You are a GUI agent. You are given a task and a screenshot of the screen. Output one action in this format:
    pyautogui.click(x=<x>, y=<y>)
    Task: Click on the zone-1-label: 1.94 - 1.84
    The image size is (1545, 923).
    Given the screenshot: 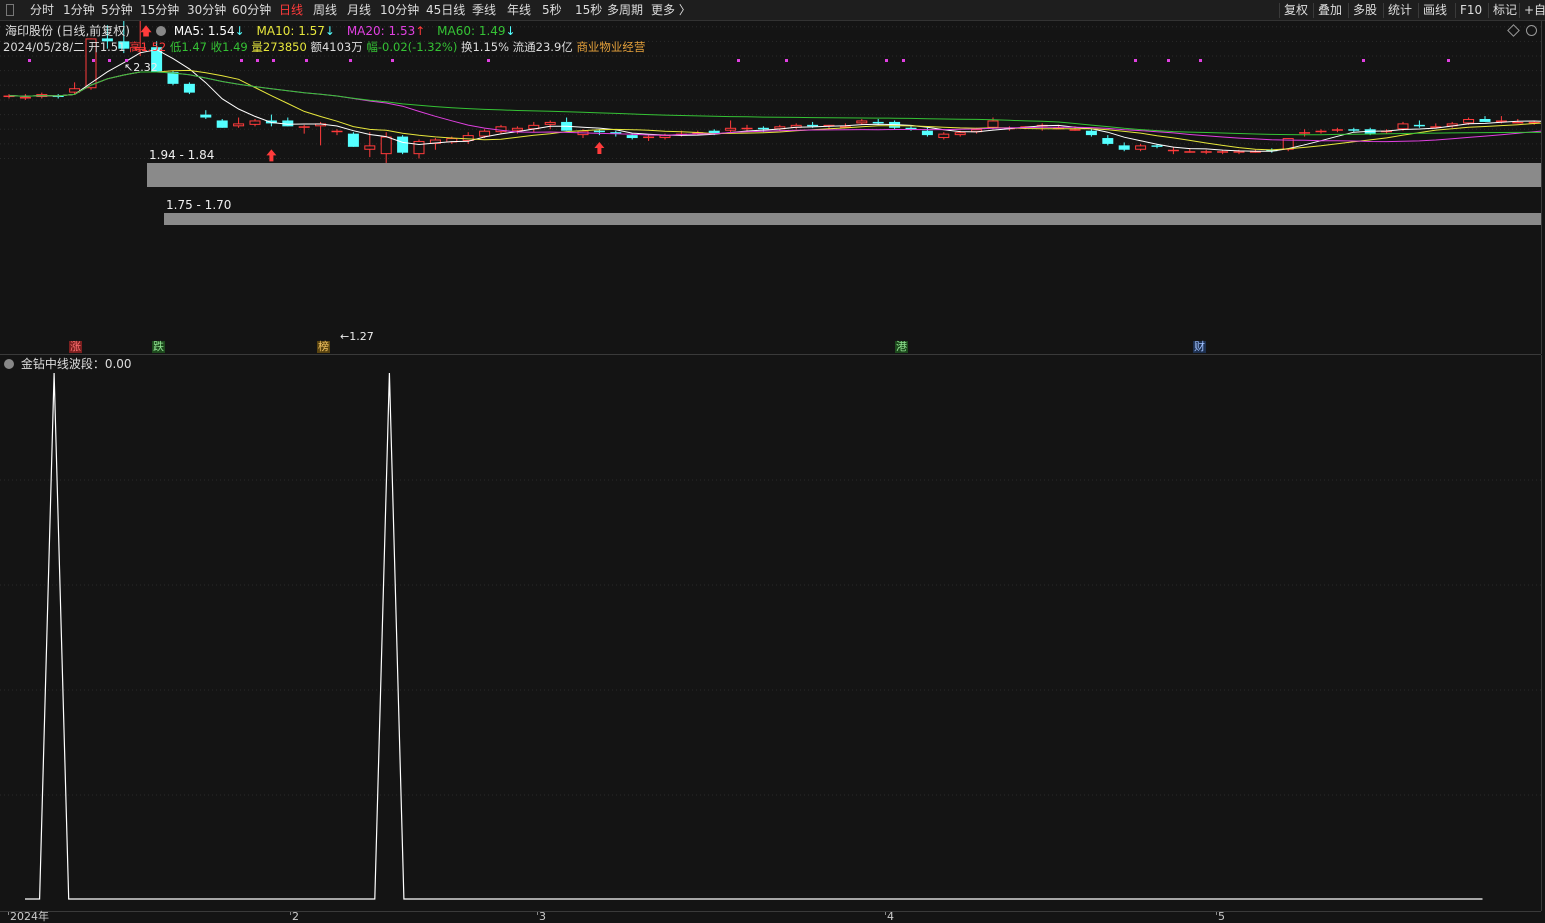 What is the action you would take?
    pyautogui.click(x=182, y=155)
    